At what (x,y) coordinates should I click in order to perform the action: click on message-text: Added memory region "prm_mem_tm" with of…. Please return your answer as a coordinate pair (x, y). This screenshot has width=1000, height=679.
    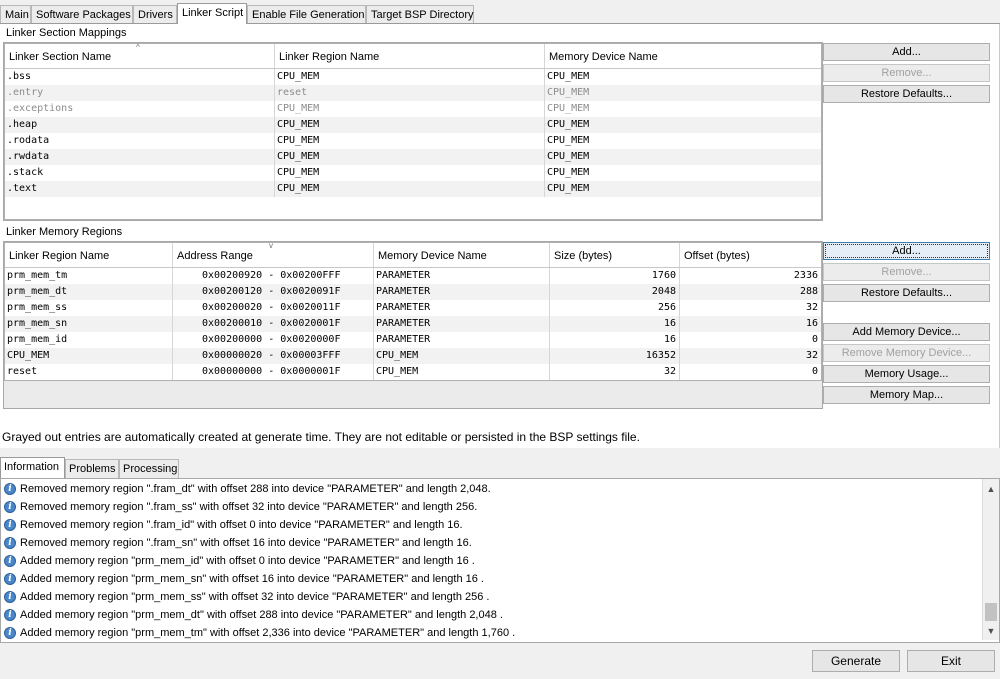
    Looking at the image, I should click on (268, 633).